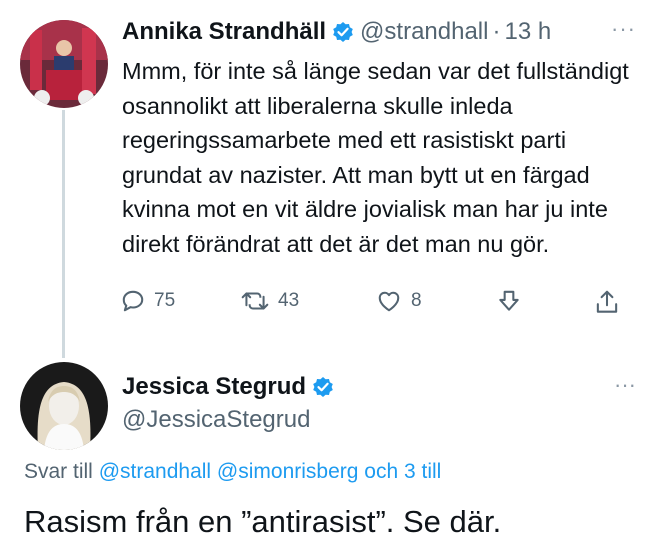 The image size is (660, 553). Describe the element at coordinates (289, 300) in the screenshot. I see `retweet-count: 43` at that location.